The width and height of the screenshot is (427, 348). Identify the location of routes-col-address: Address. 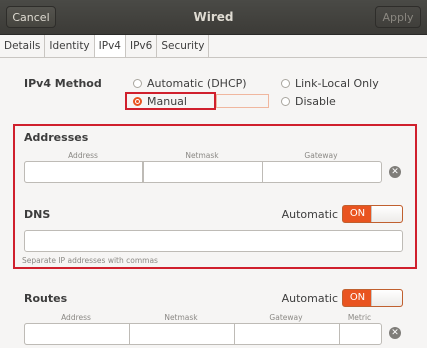
(76, 317).